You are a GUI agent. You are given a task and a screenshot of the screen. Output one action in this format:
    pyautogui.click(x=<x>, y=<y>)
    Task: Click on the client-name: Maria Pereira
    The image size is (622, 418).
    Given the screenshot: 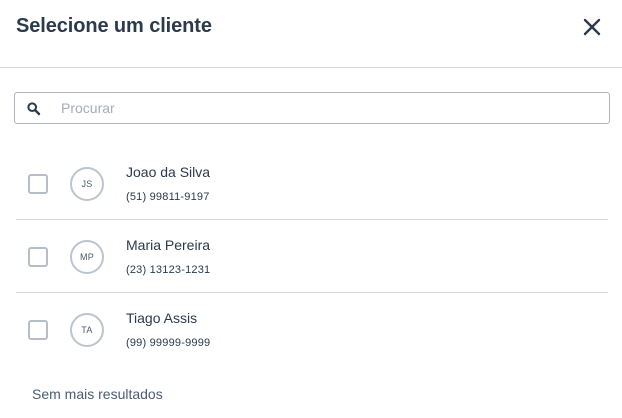 What is the action you would take?
    pyautogui.click(x=168, y=245)
    